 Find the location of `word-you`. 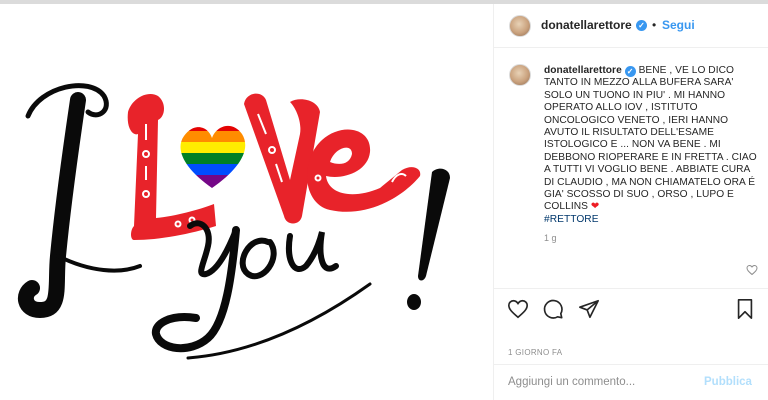

word-you is located at coordinates (261, 290).